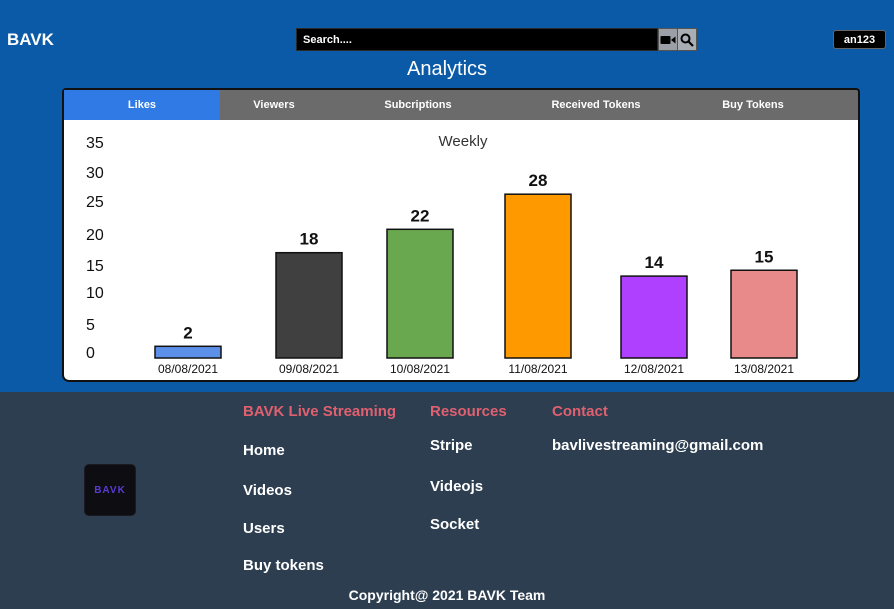 The height and width of the screenshot is (609, 894). Describe the element at coordinates (309, 369) in the screenshot. I see `x-tick-label: 09/08/2021` at that location.